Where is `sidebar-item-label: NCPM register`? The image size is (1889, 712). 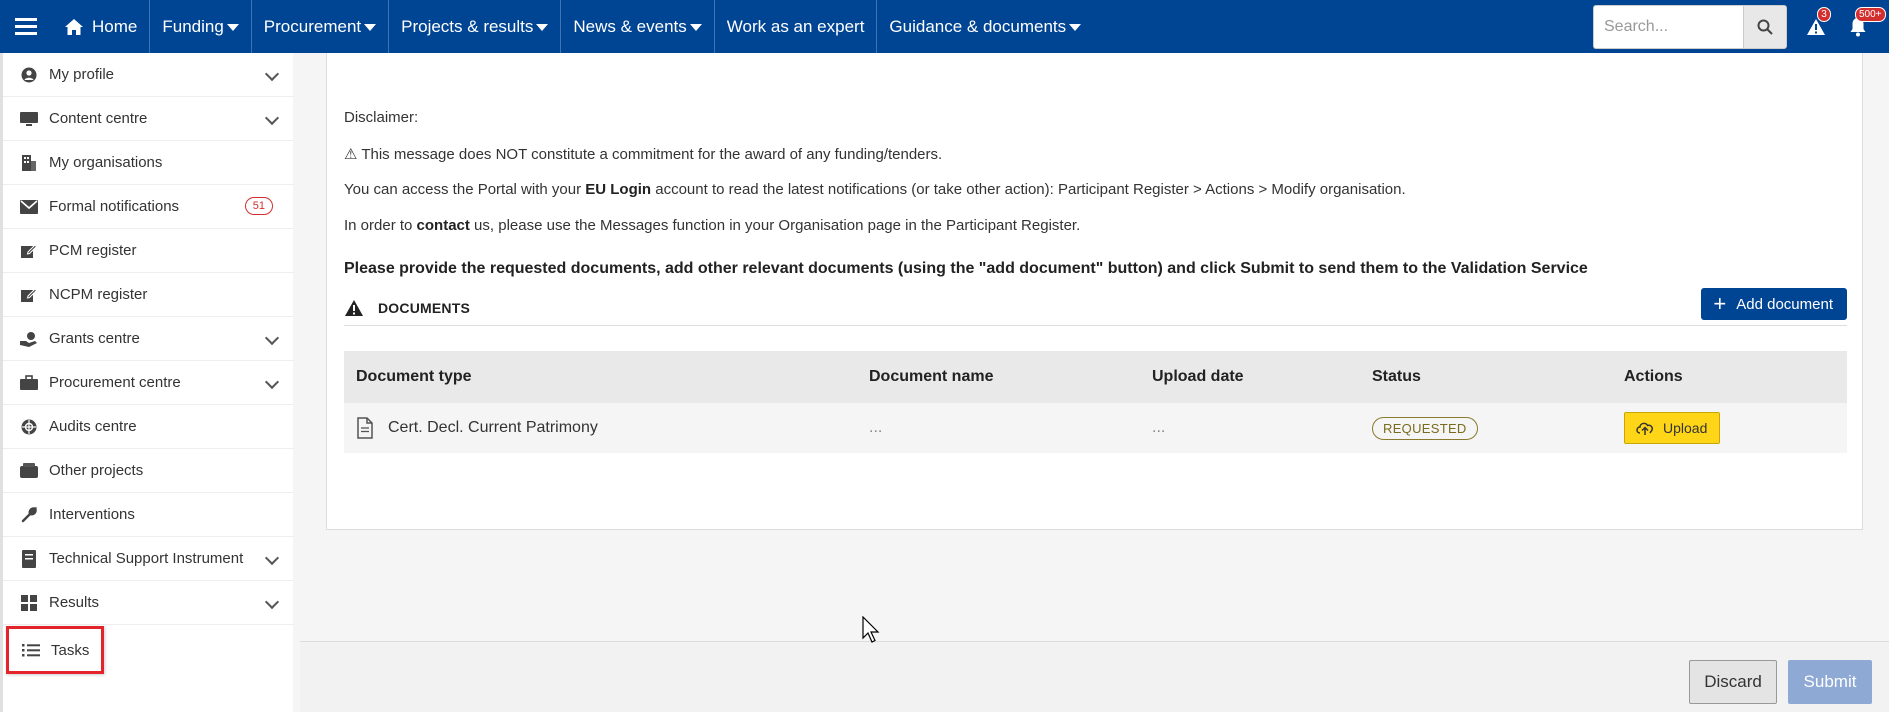 sidebar-item-label: NCPM register is located at coordinates (98, 294).